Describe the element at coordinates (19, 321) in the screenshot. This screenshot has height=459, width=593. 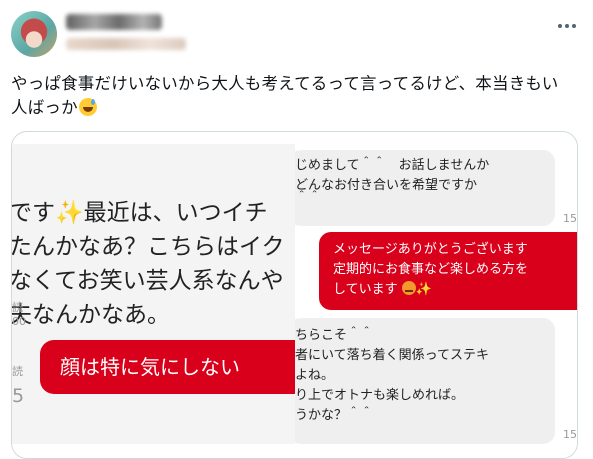
I see `timestamp-fragment: 00` at that location.